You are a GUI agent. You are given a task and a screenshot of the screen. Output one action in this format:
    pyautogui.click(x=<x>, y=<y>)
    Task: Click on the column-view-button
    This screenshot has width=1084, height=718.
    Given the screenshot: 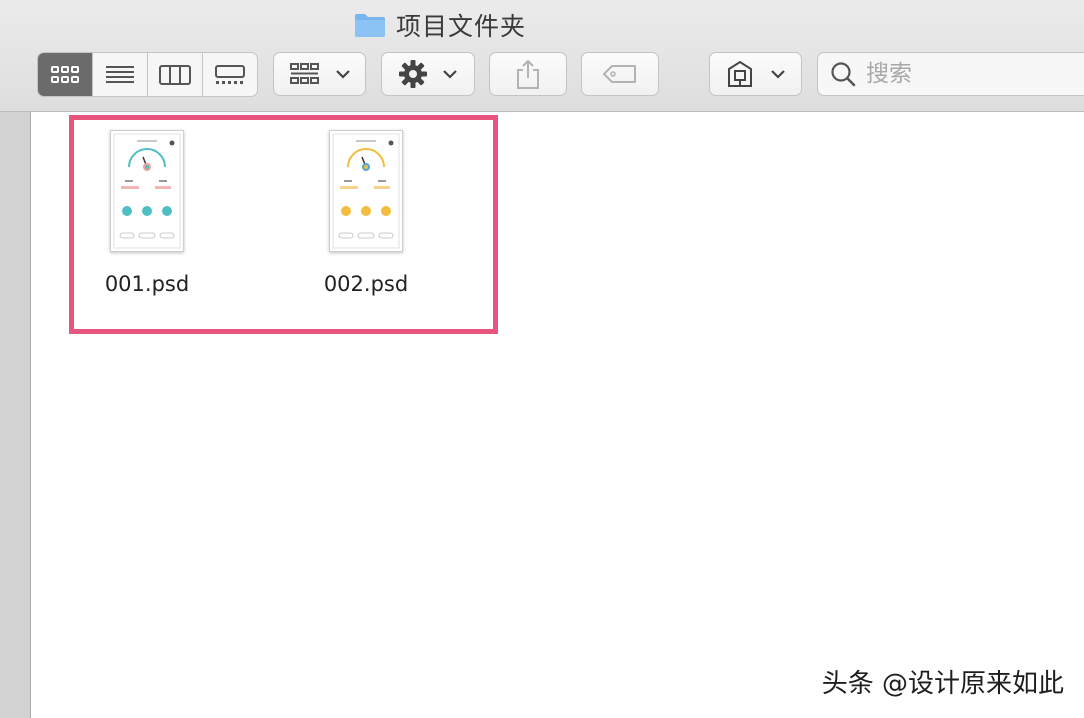 What is the action you would take?
    pyautogui.click(x=175, y=74)
    